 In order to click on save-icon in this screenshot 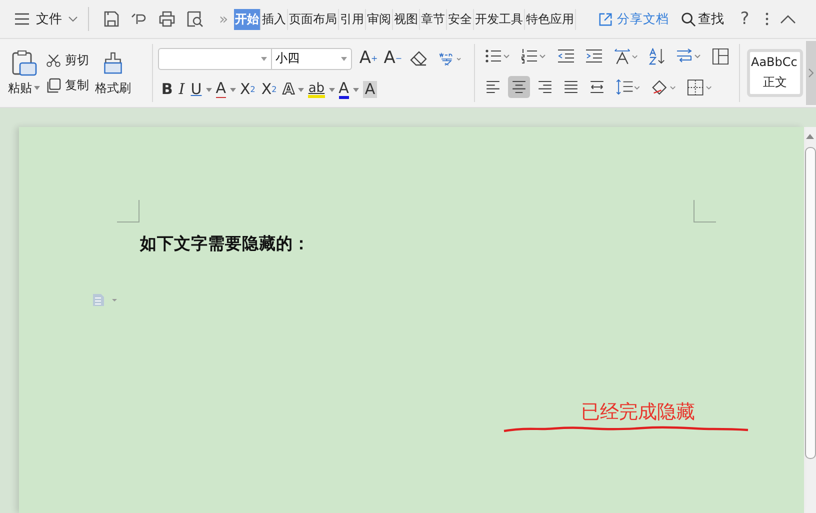, I will do `click(111, 19)`.